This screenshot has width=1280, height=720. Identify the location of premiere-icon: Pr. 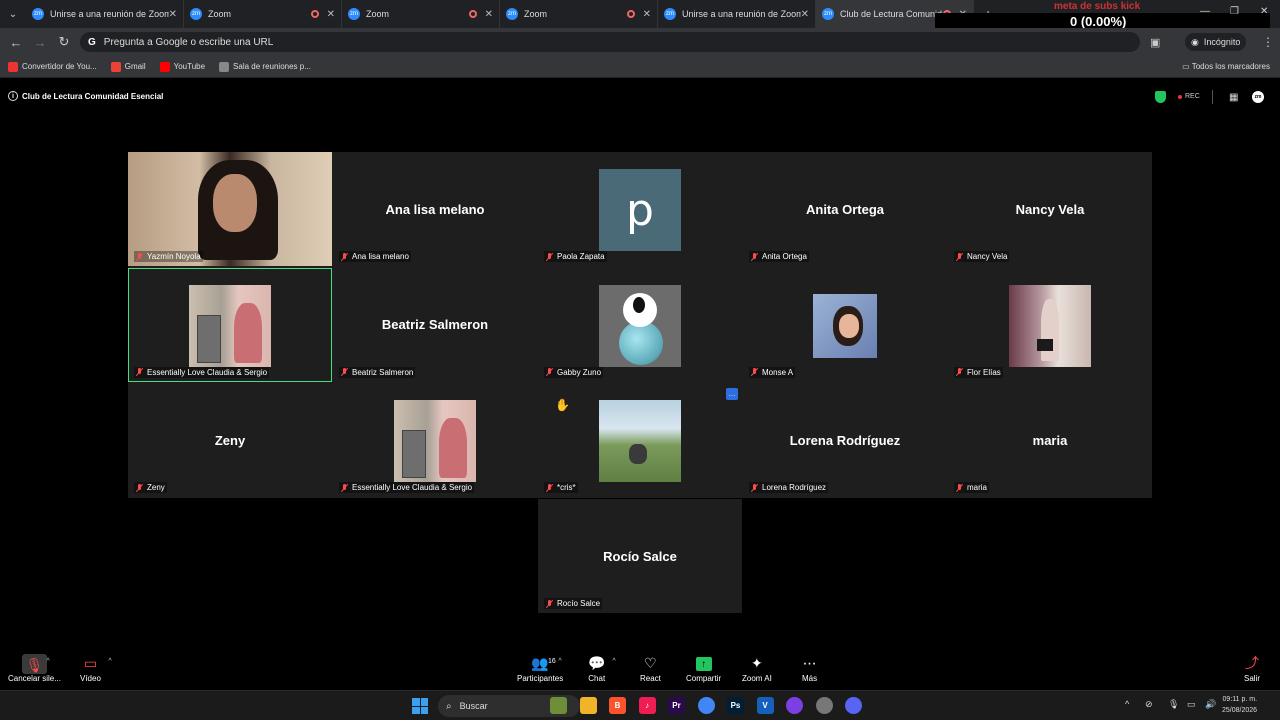
(676, 705).